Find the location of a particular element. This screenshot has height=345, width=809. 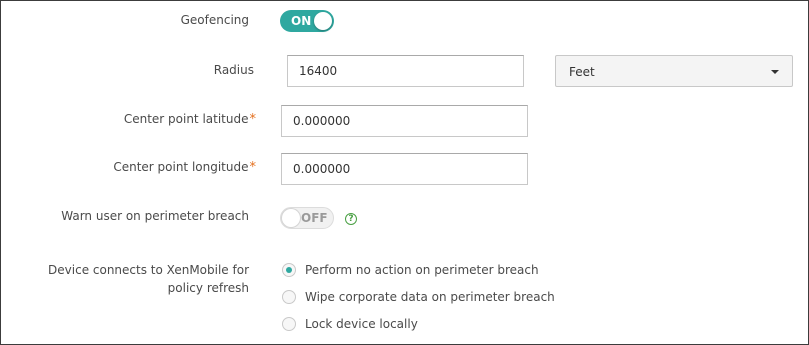

warn-user-toggle: OFF is located at coordinates (307, 218).